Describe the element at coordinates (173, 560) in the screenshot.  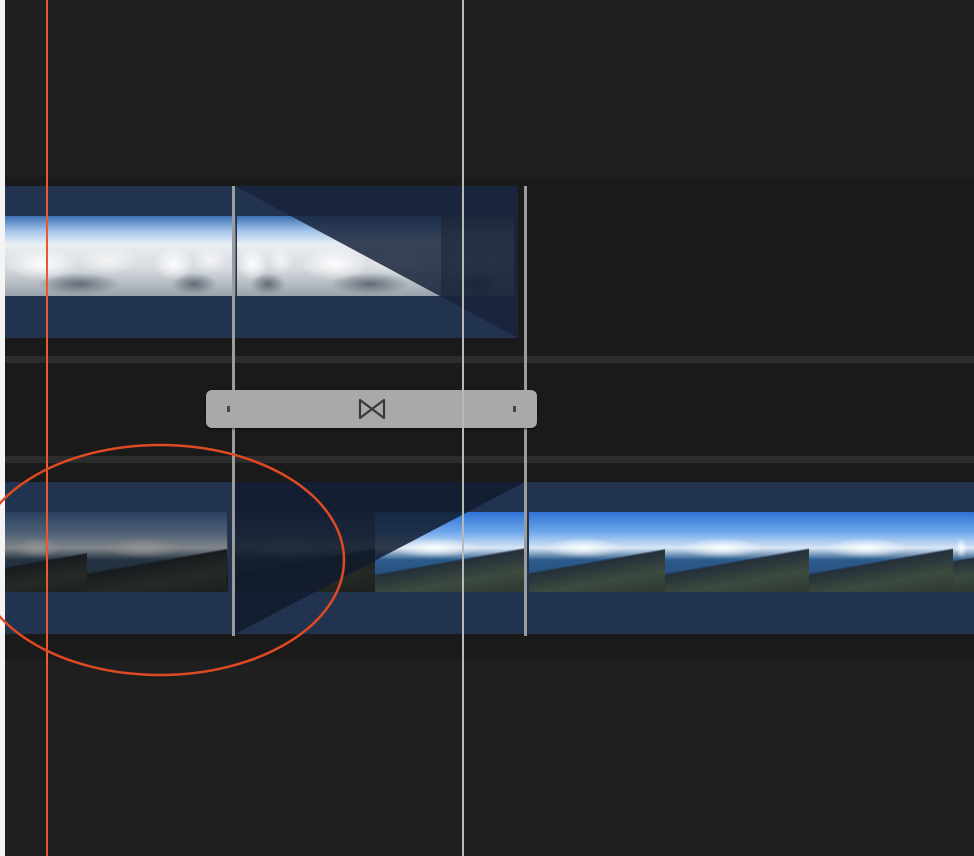
I see `annotation-ellipse` at that location.